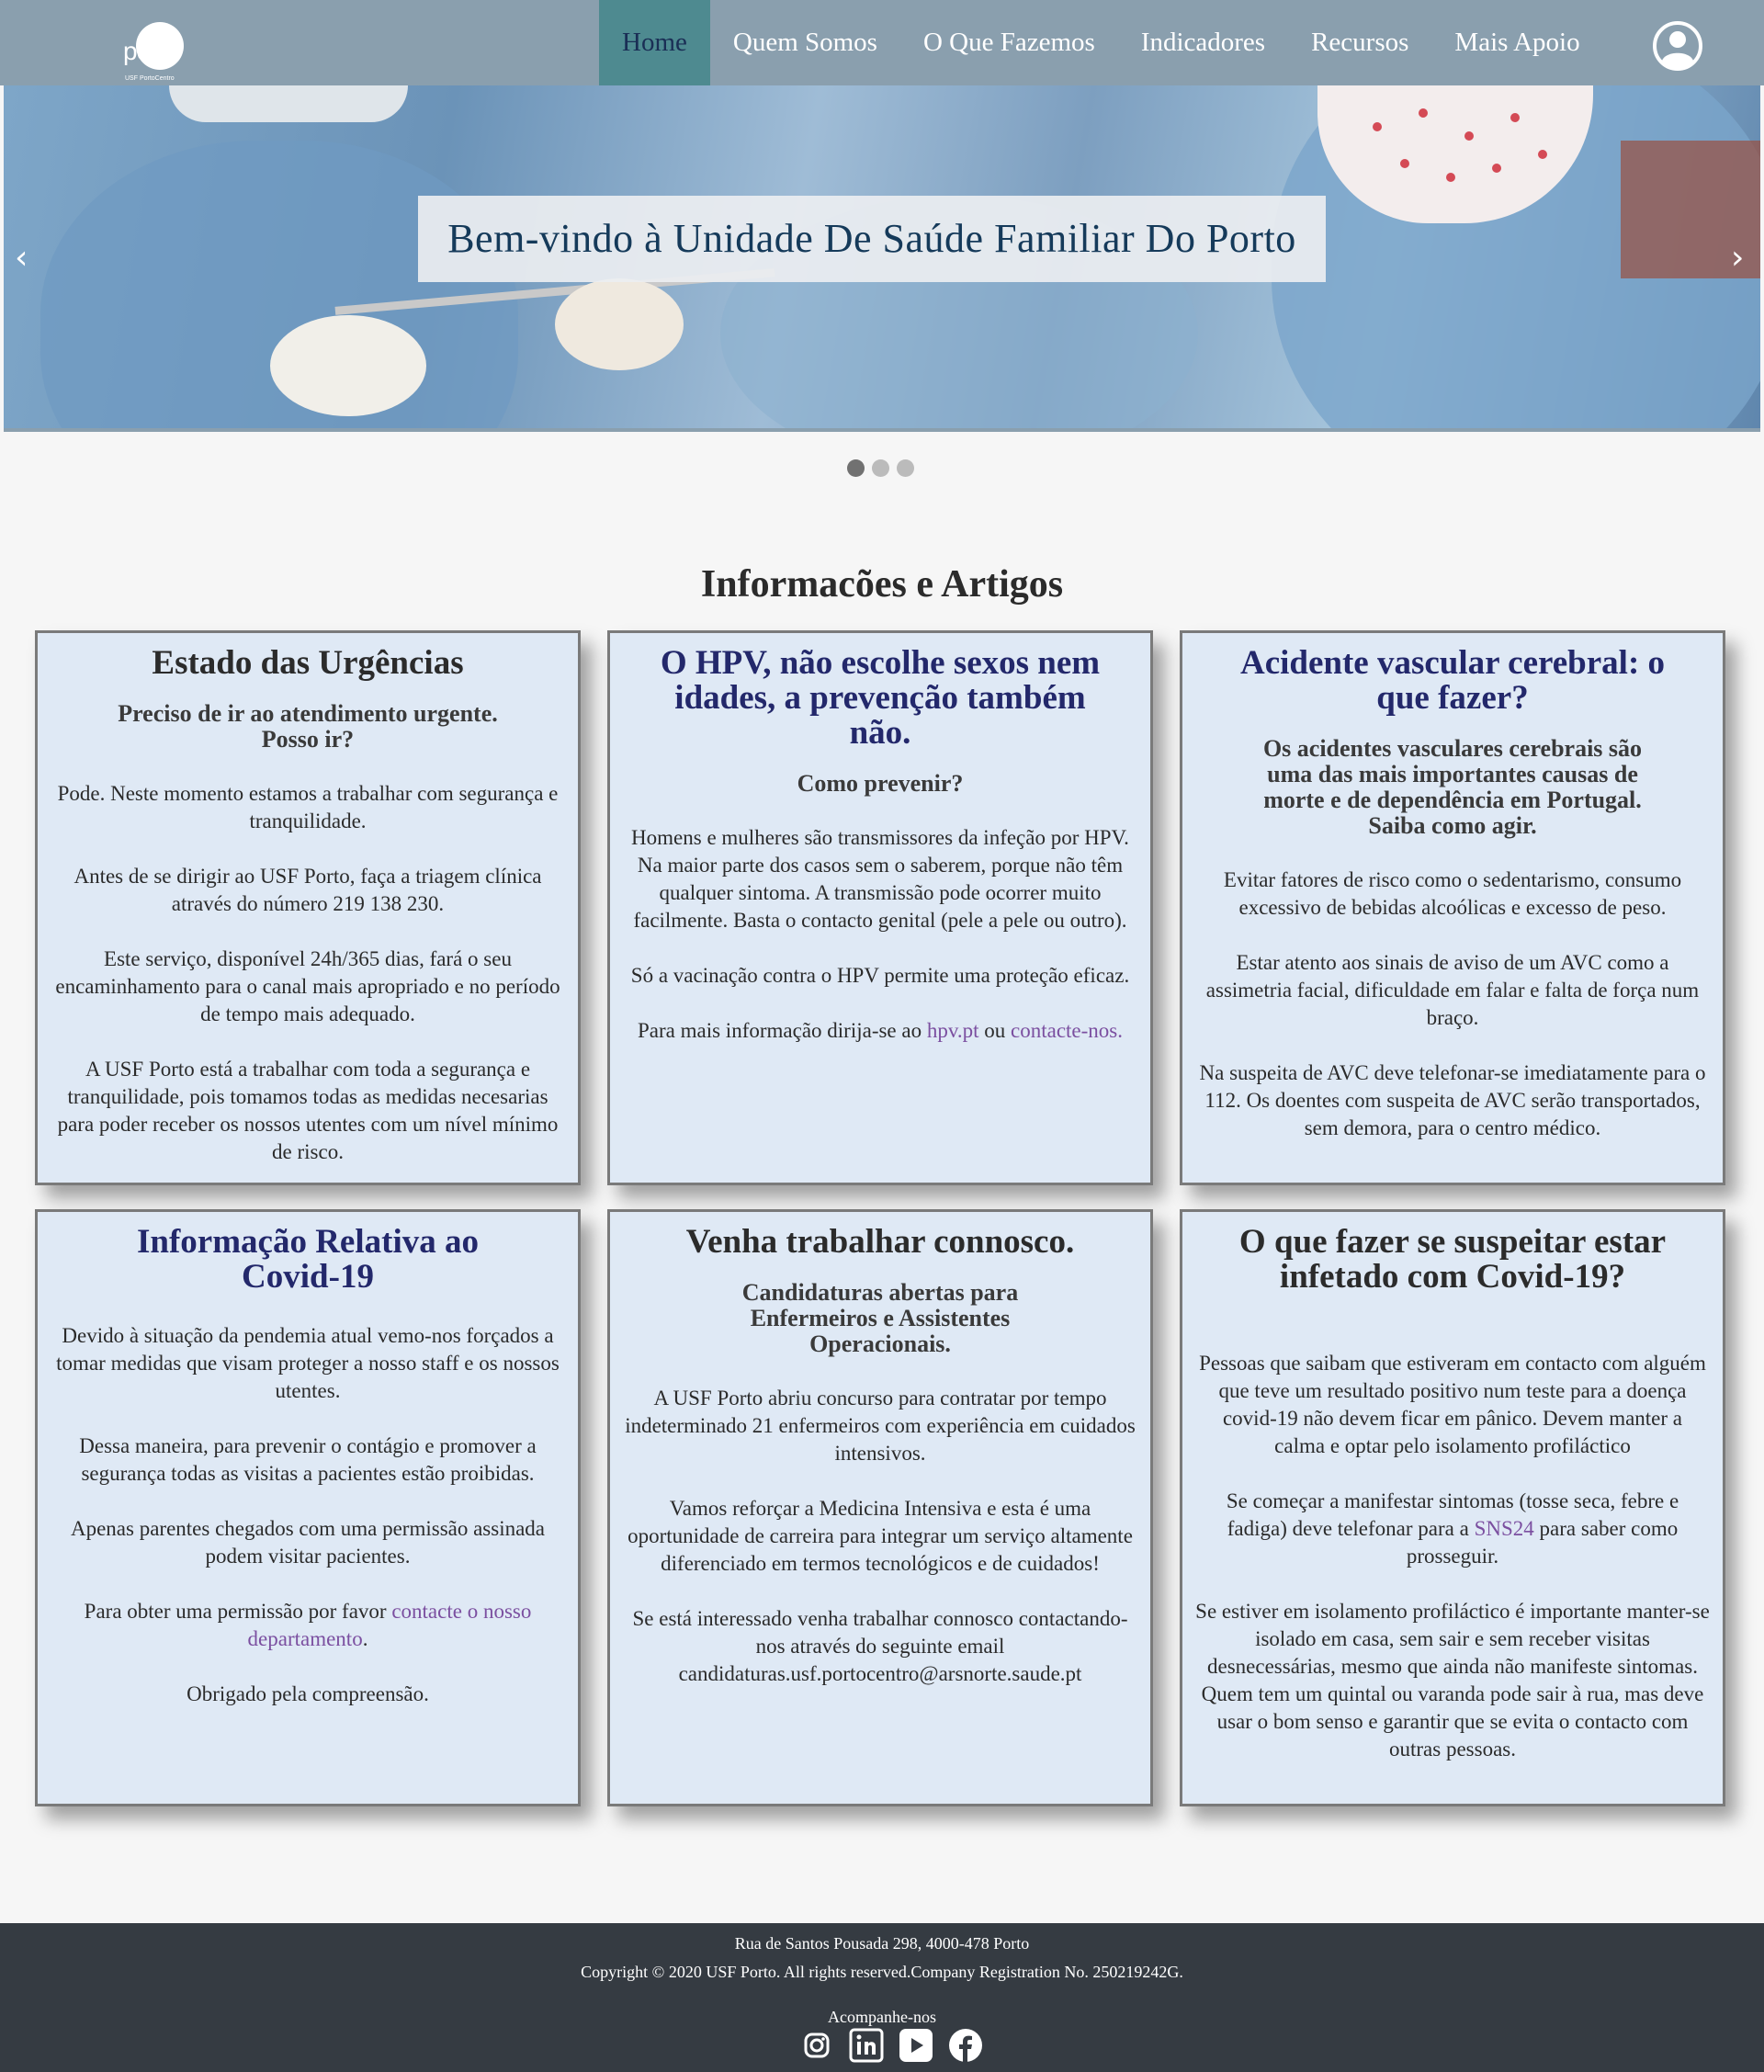  I want to click on logo-subtitle: USF PortoCentro, so click(150, 78).